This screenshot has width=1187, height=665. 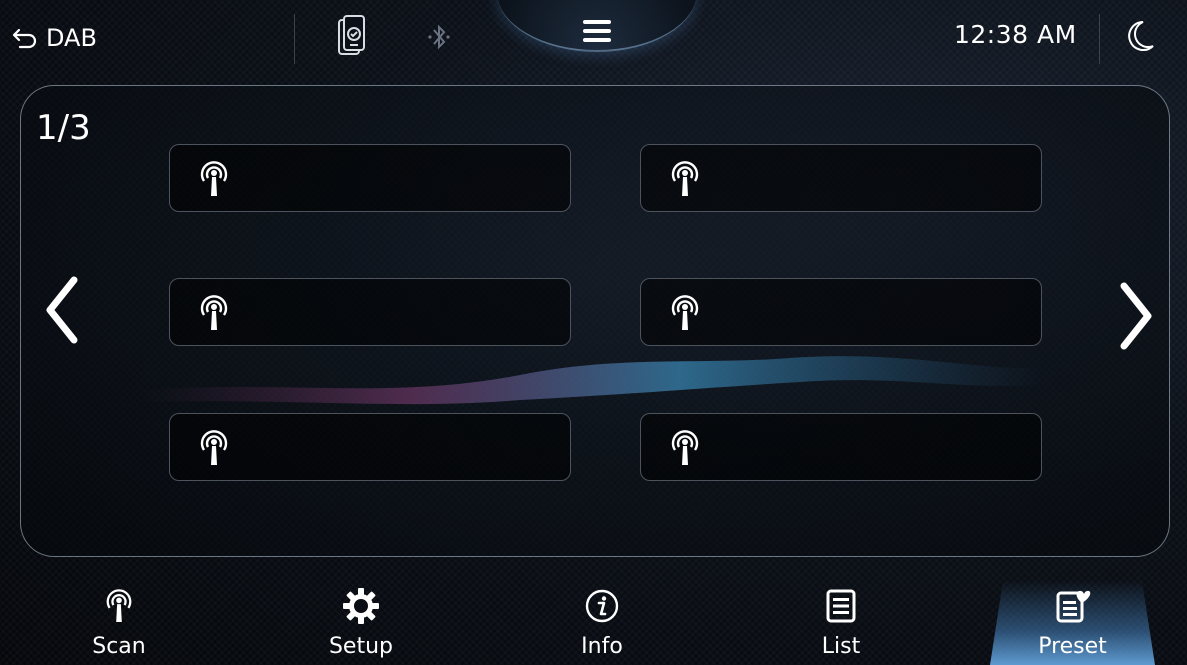 What do you see at coordinates (841, 606) in the screenshot?
I see `list-icon` at bounding box center [841, 606].